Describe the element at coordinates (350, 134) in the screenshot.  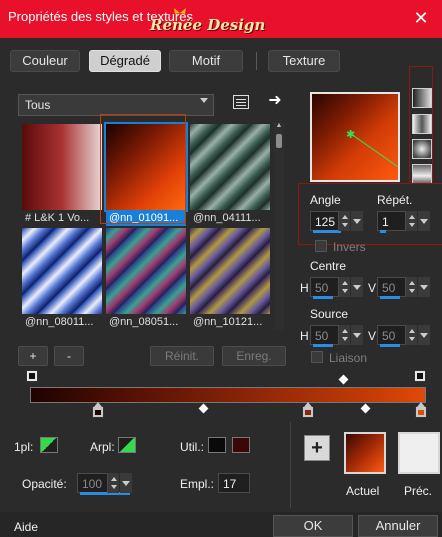
I see `center-handle-icon: ✱` at that location.